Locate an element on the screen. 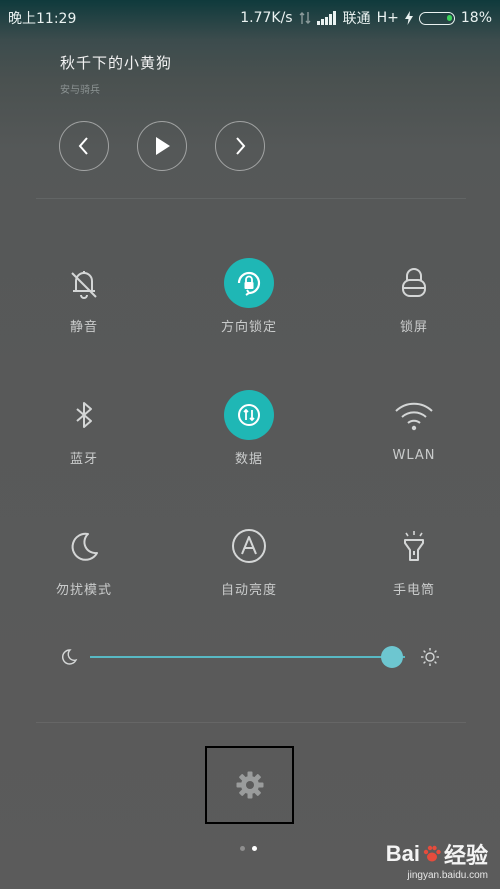  moon-small-icon is located at coordinates (70, 657).